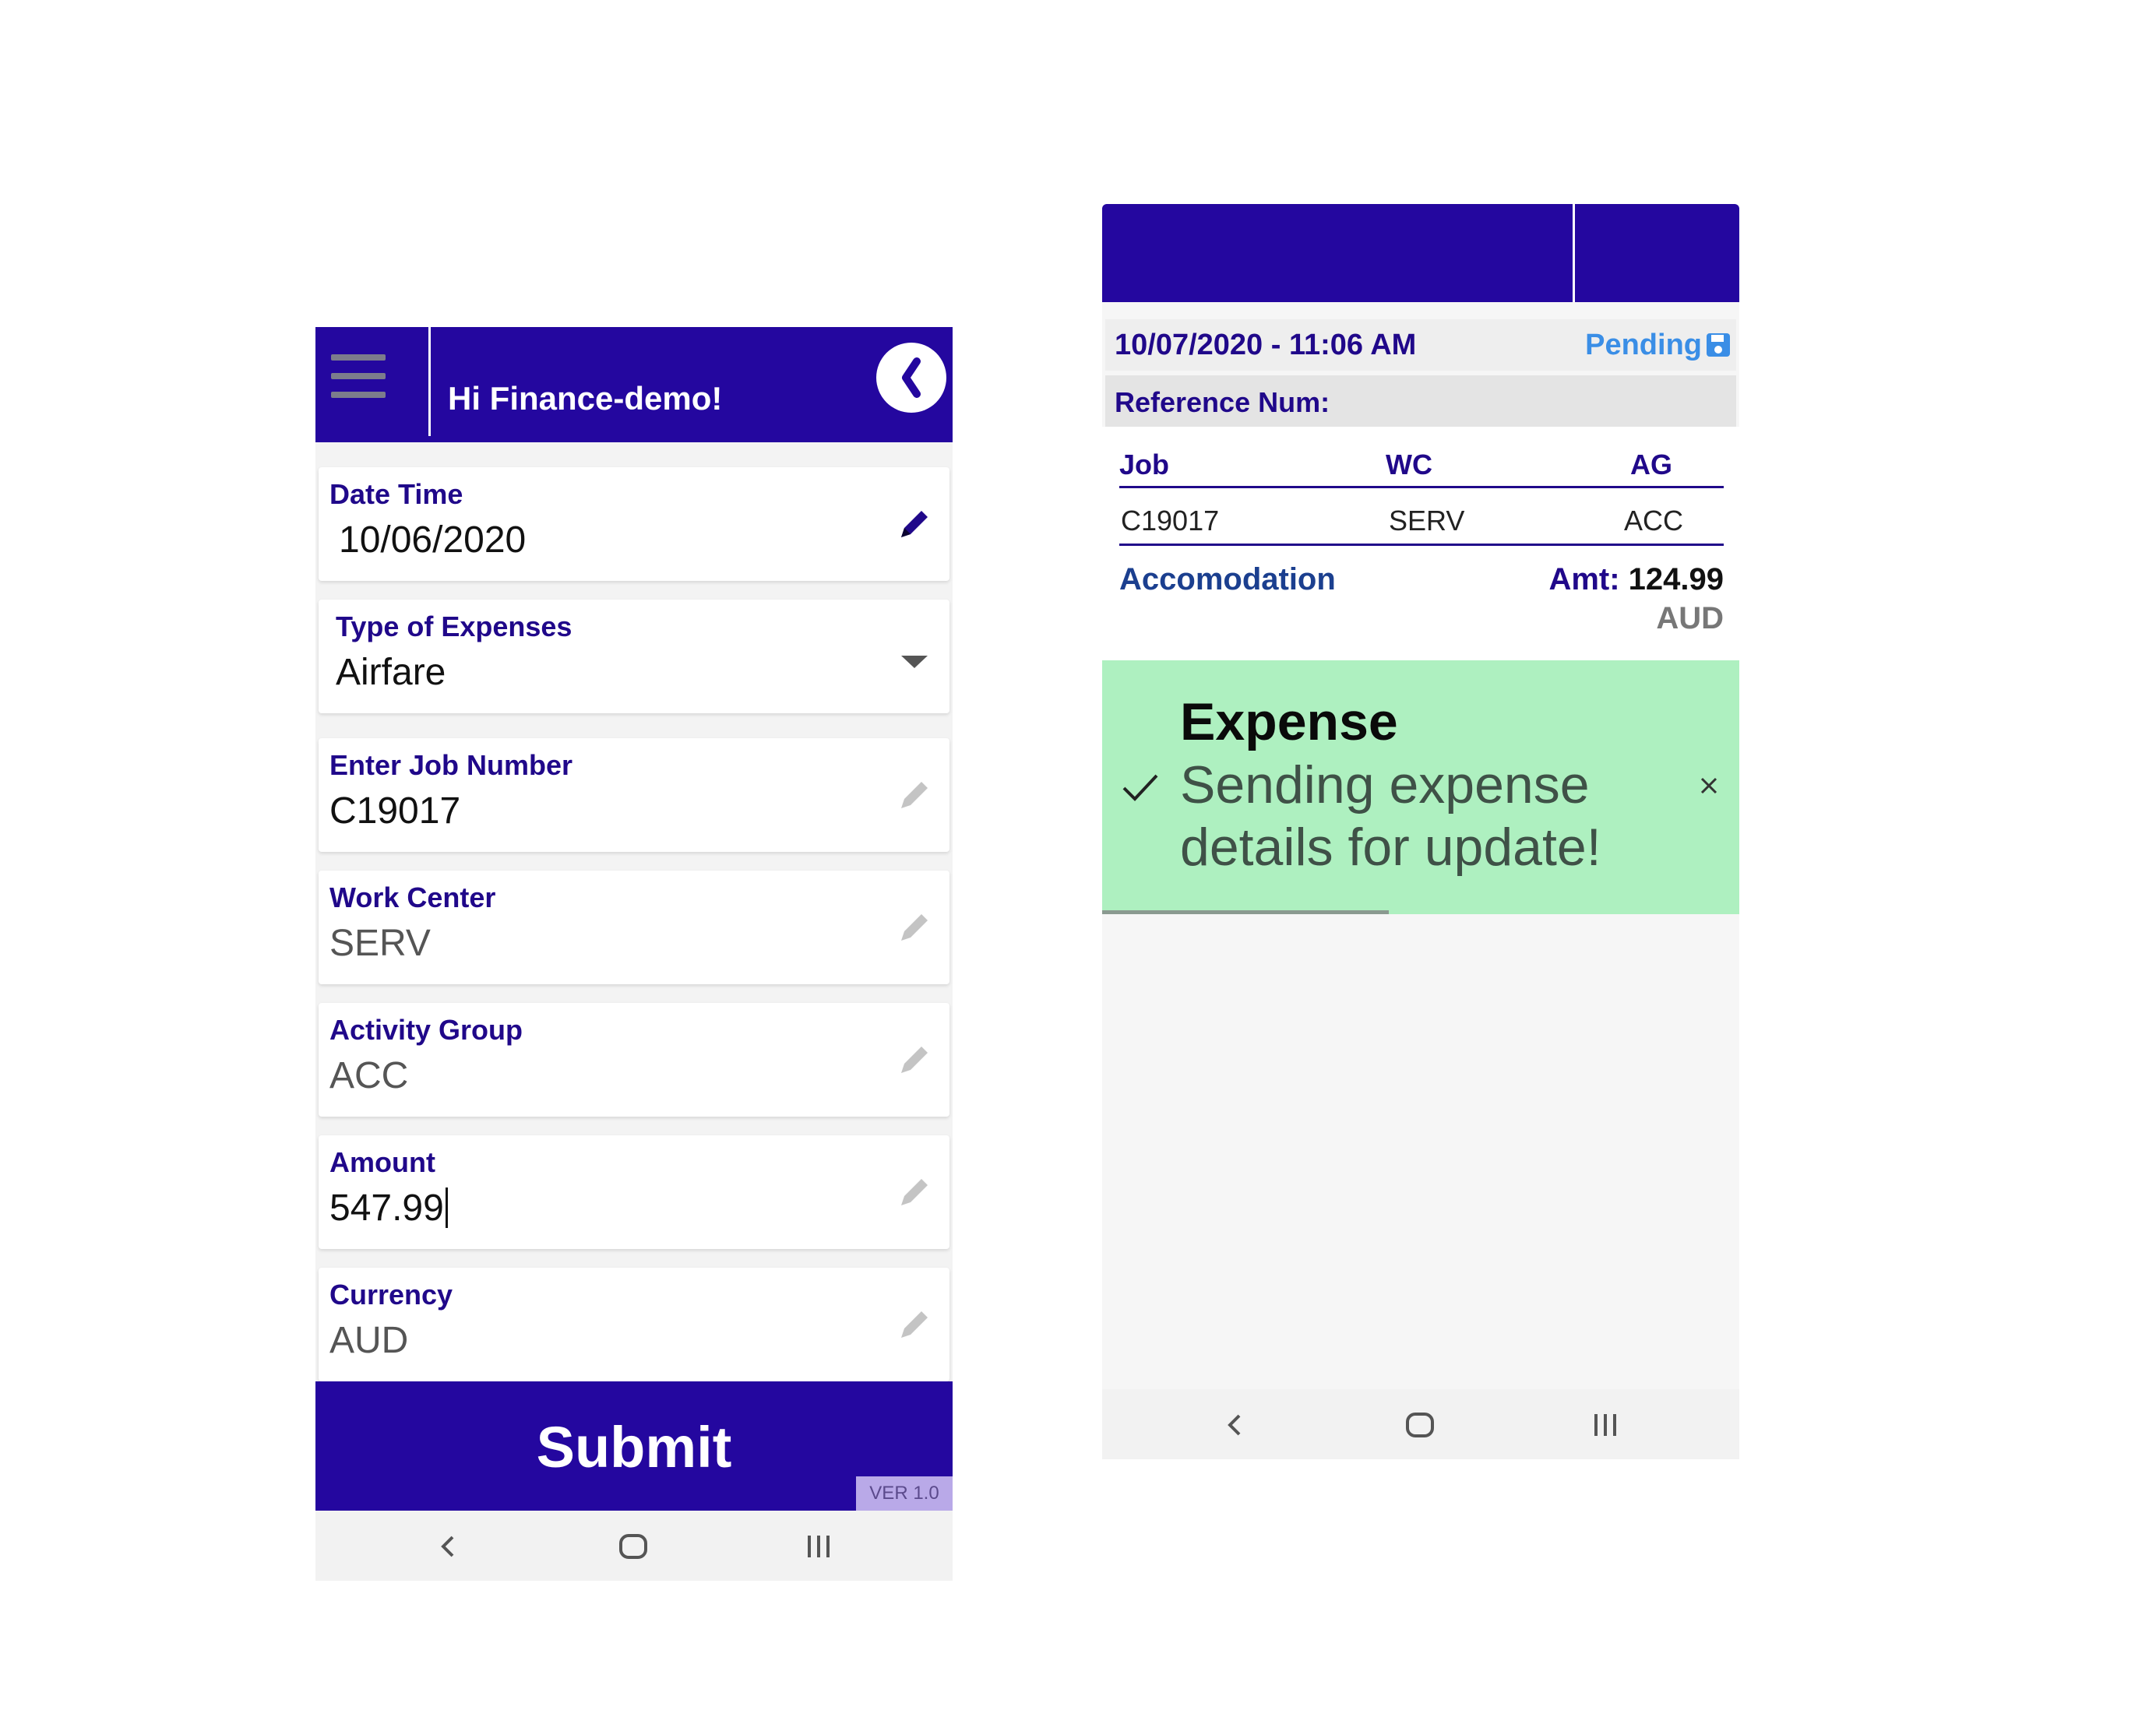  Describe the element at coordinates (1420, 345) in the screenshot. I see `expense-summary-row: 10/07/2020 - 11:06 AM Pending` at that location.